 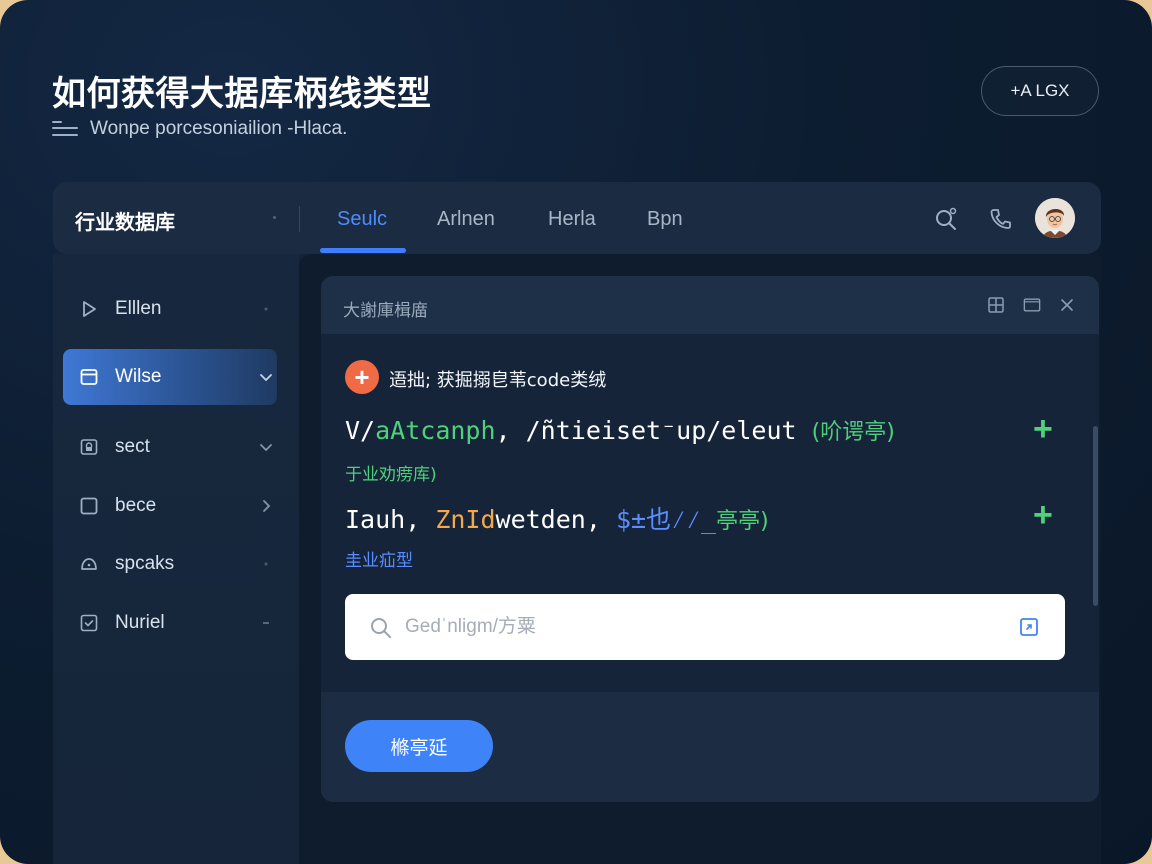 I want to click on sidebar-item-label: Wilse, so click(x=138, y=376).